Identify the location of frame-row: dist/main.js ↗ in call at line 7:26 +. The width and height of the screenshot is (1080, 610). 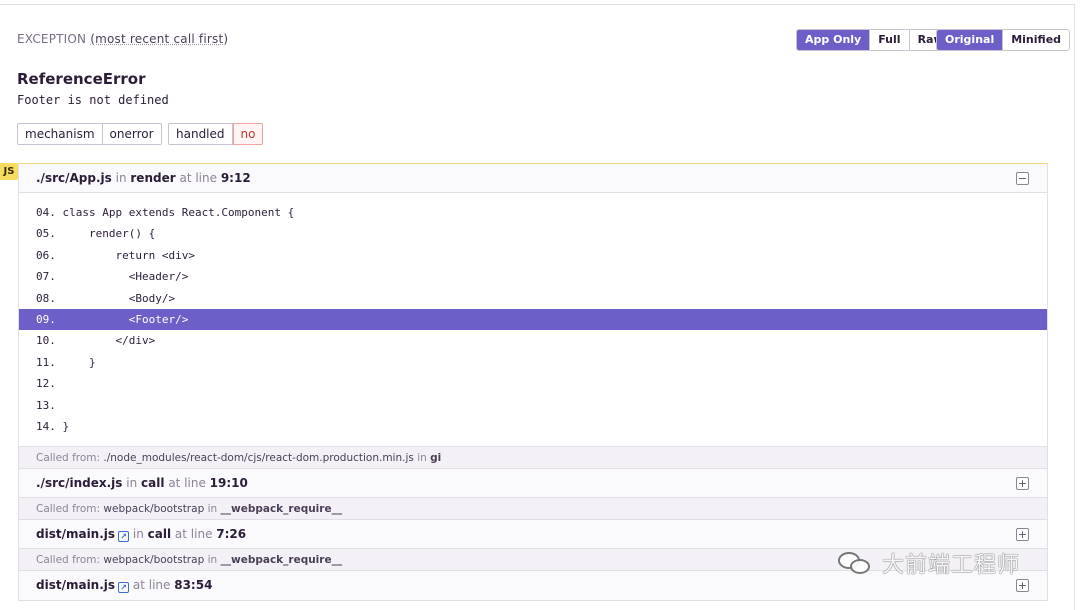
(533, 535).